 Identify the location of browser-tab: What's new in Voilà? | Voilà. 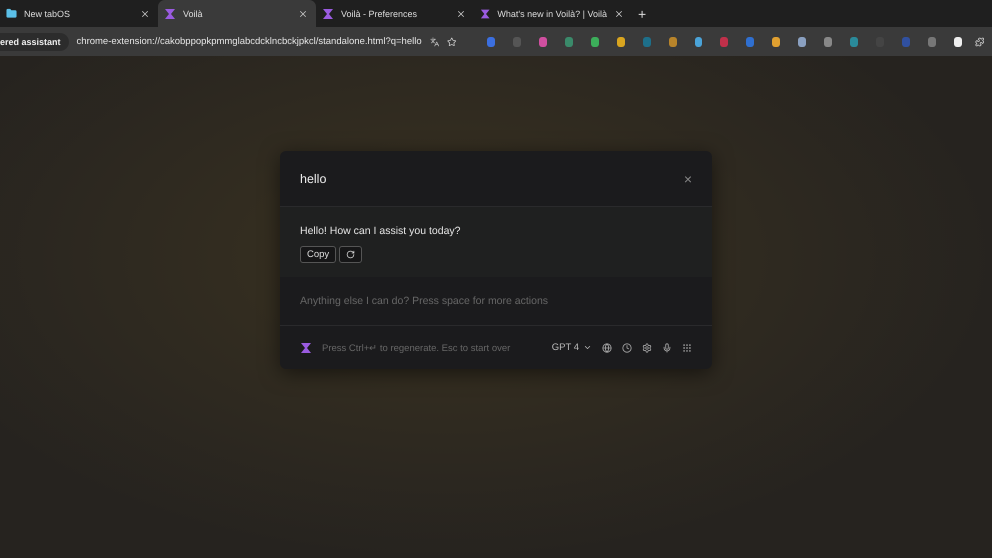
(553, 13).